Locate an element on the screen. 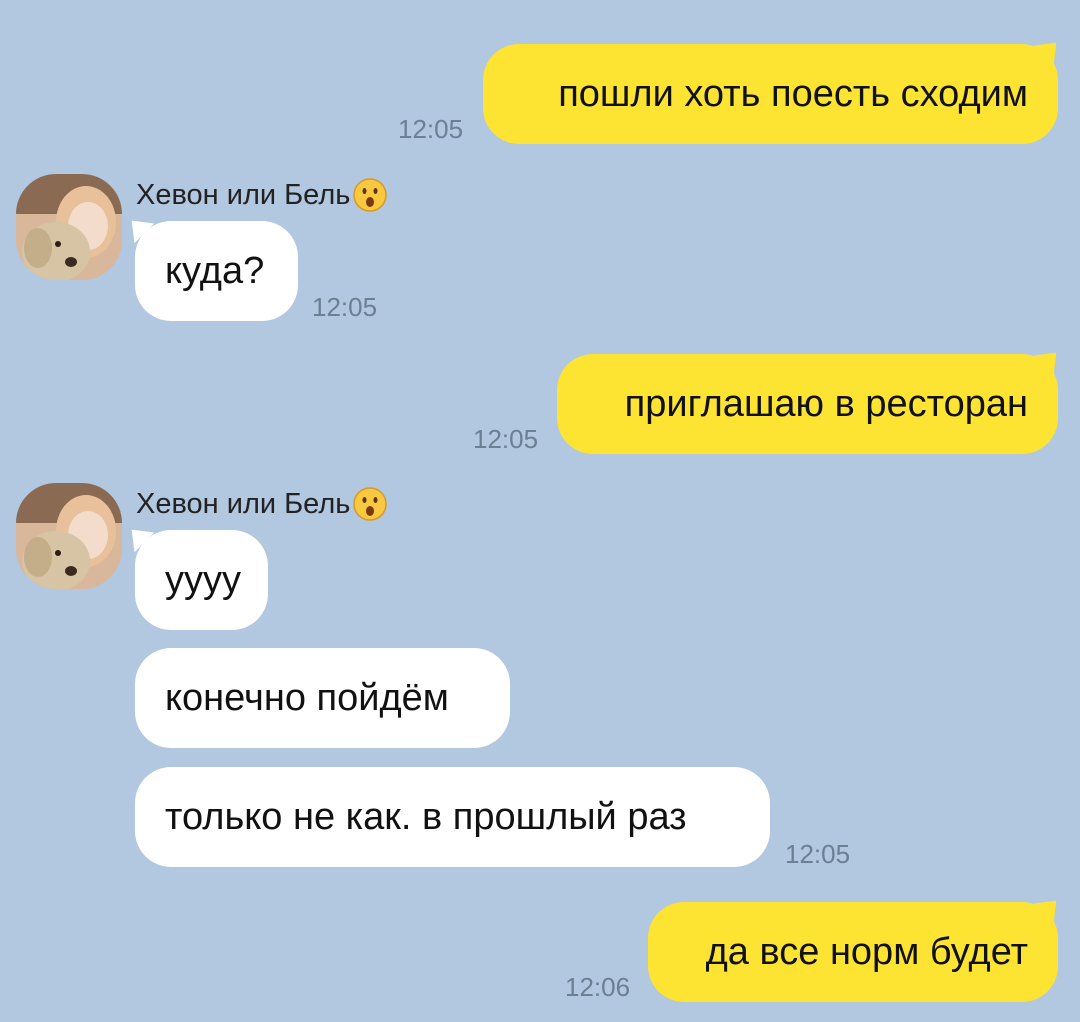 The width and height of the screenshot is (1080, 1022). message-text: конечно пойдём is located at coordinates (307, 698).